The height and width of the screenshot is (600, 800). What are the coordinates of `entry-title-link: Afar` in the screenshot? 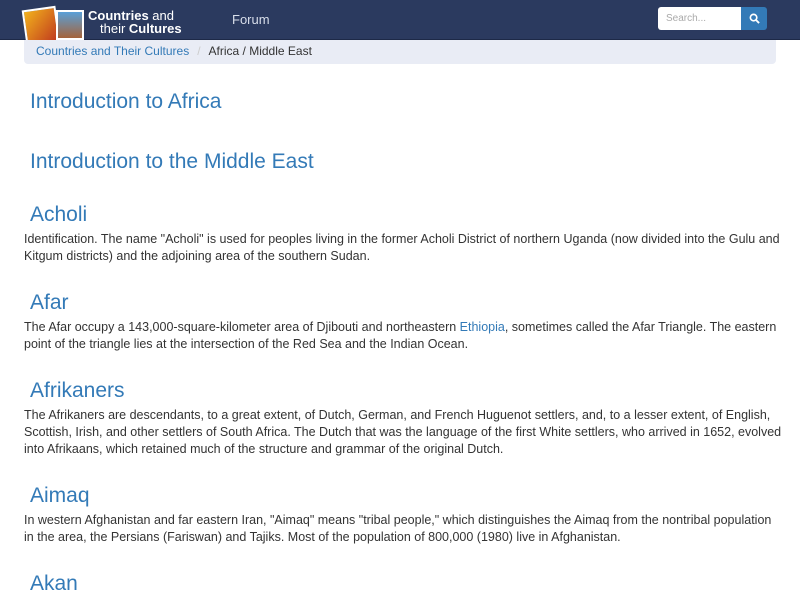 It's located at (404, 303).